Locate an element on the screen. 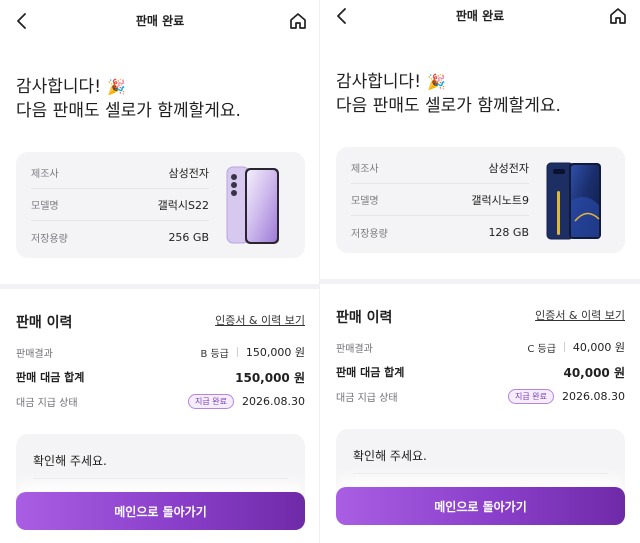  sale-result-row: 판매결과 B 등급 150,000 원 is located at coordinates (160, 352).